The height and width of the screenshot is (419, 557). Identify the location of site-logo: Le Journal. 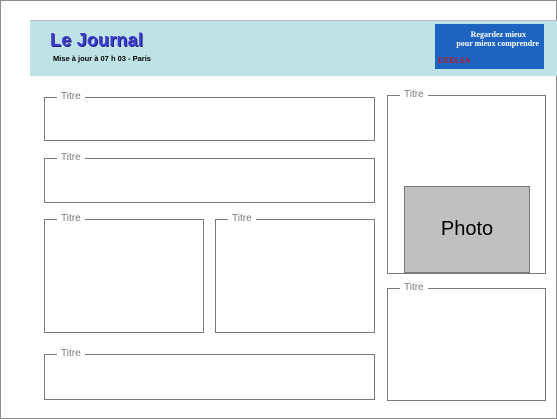
(96, 40).